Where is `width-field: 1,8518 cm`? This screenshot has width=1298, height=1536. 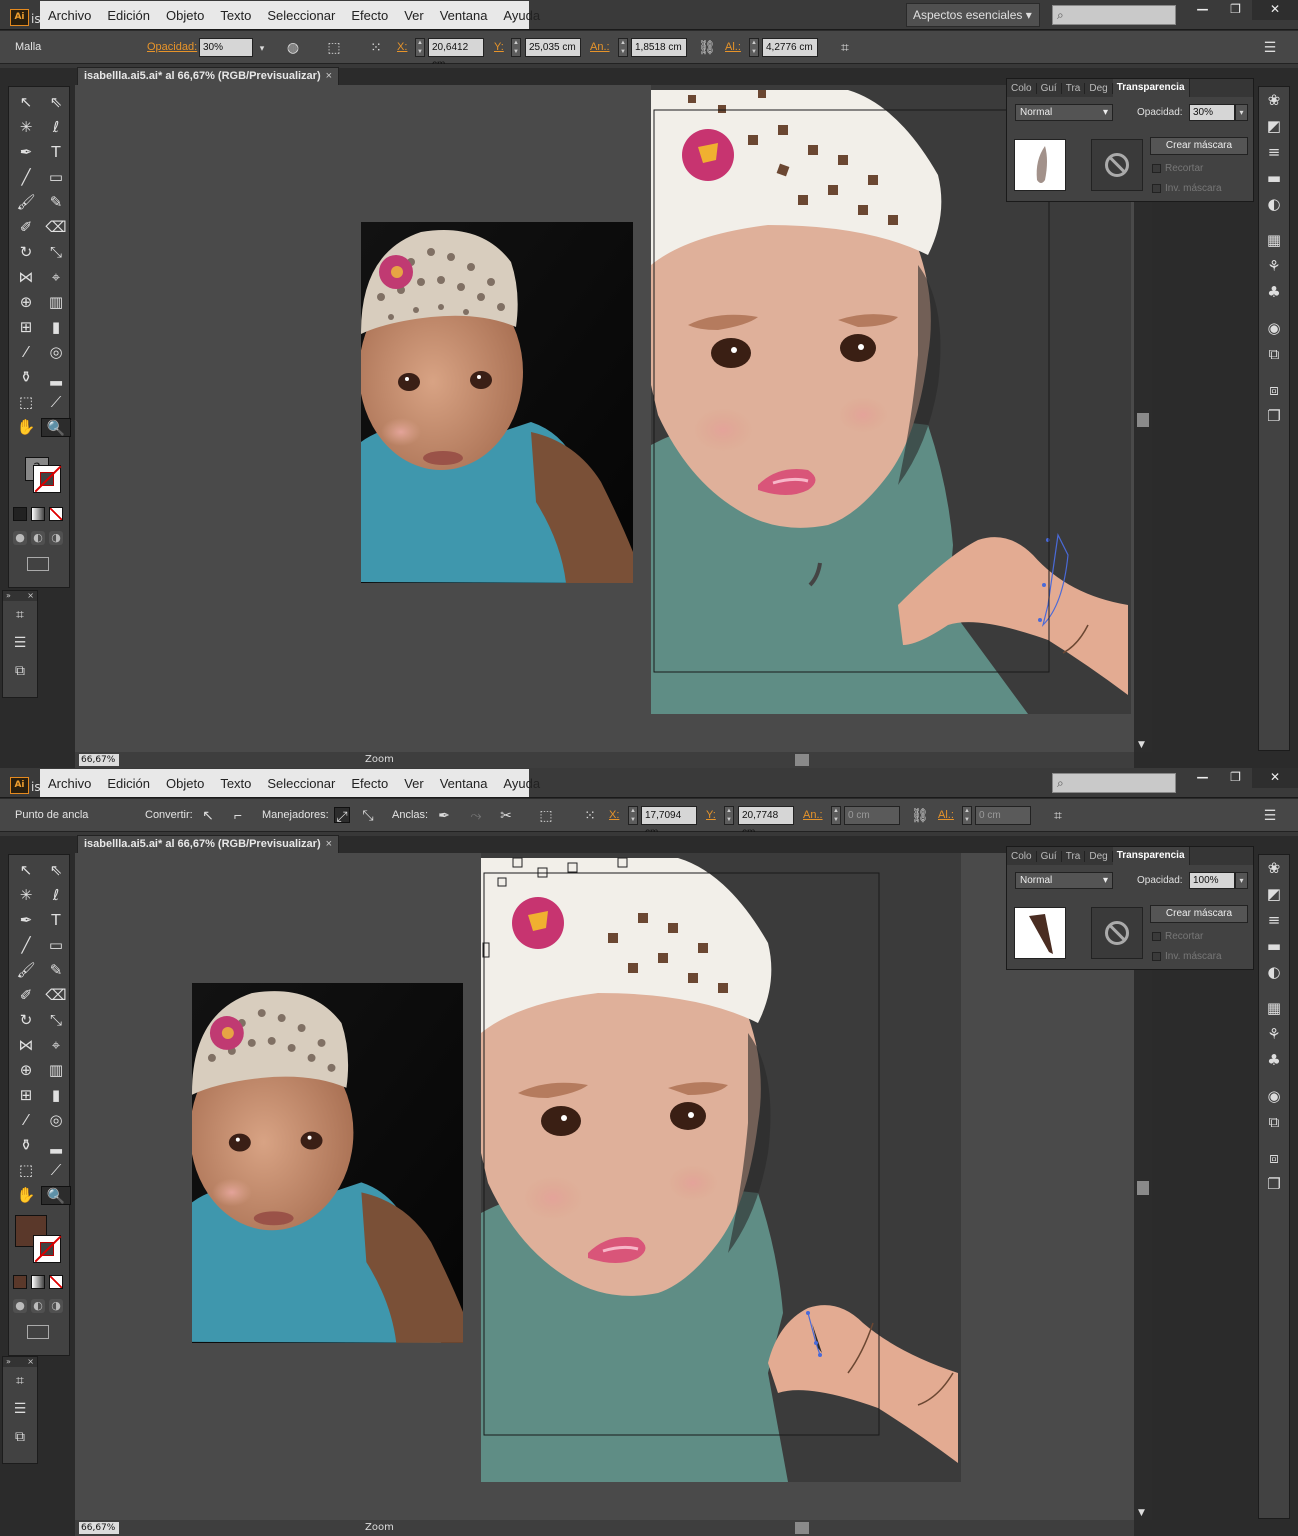
width-field: 1,8518 cm is located at coordinates (659, 47).